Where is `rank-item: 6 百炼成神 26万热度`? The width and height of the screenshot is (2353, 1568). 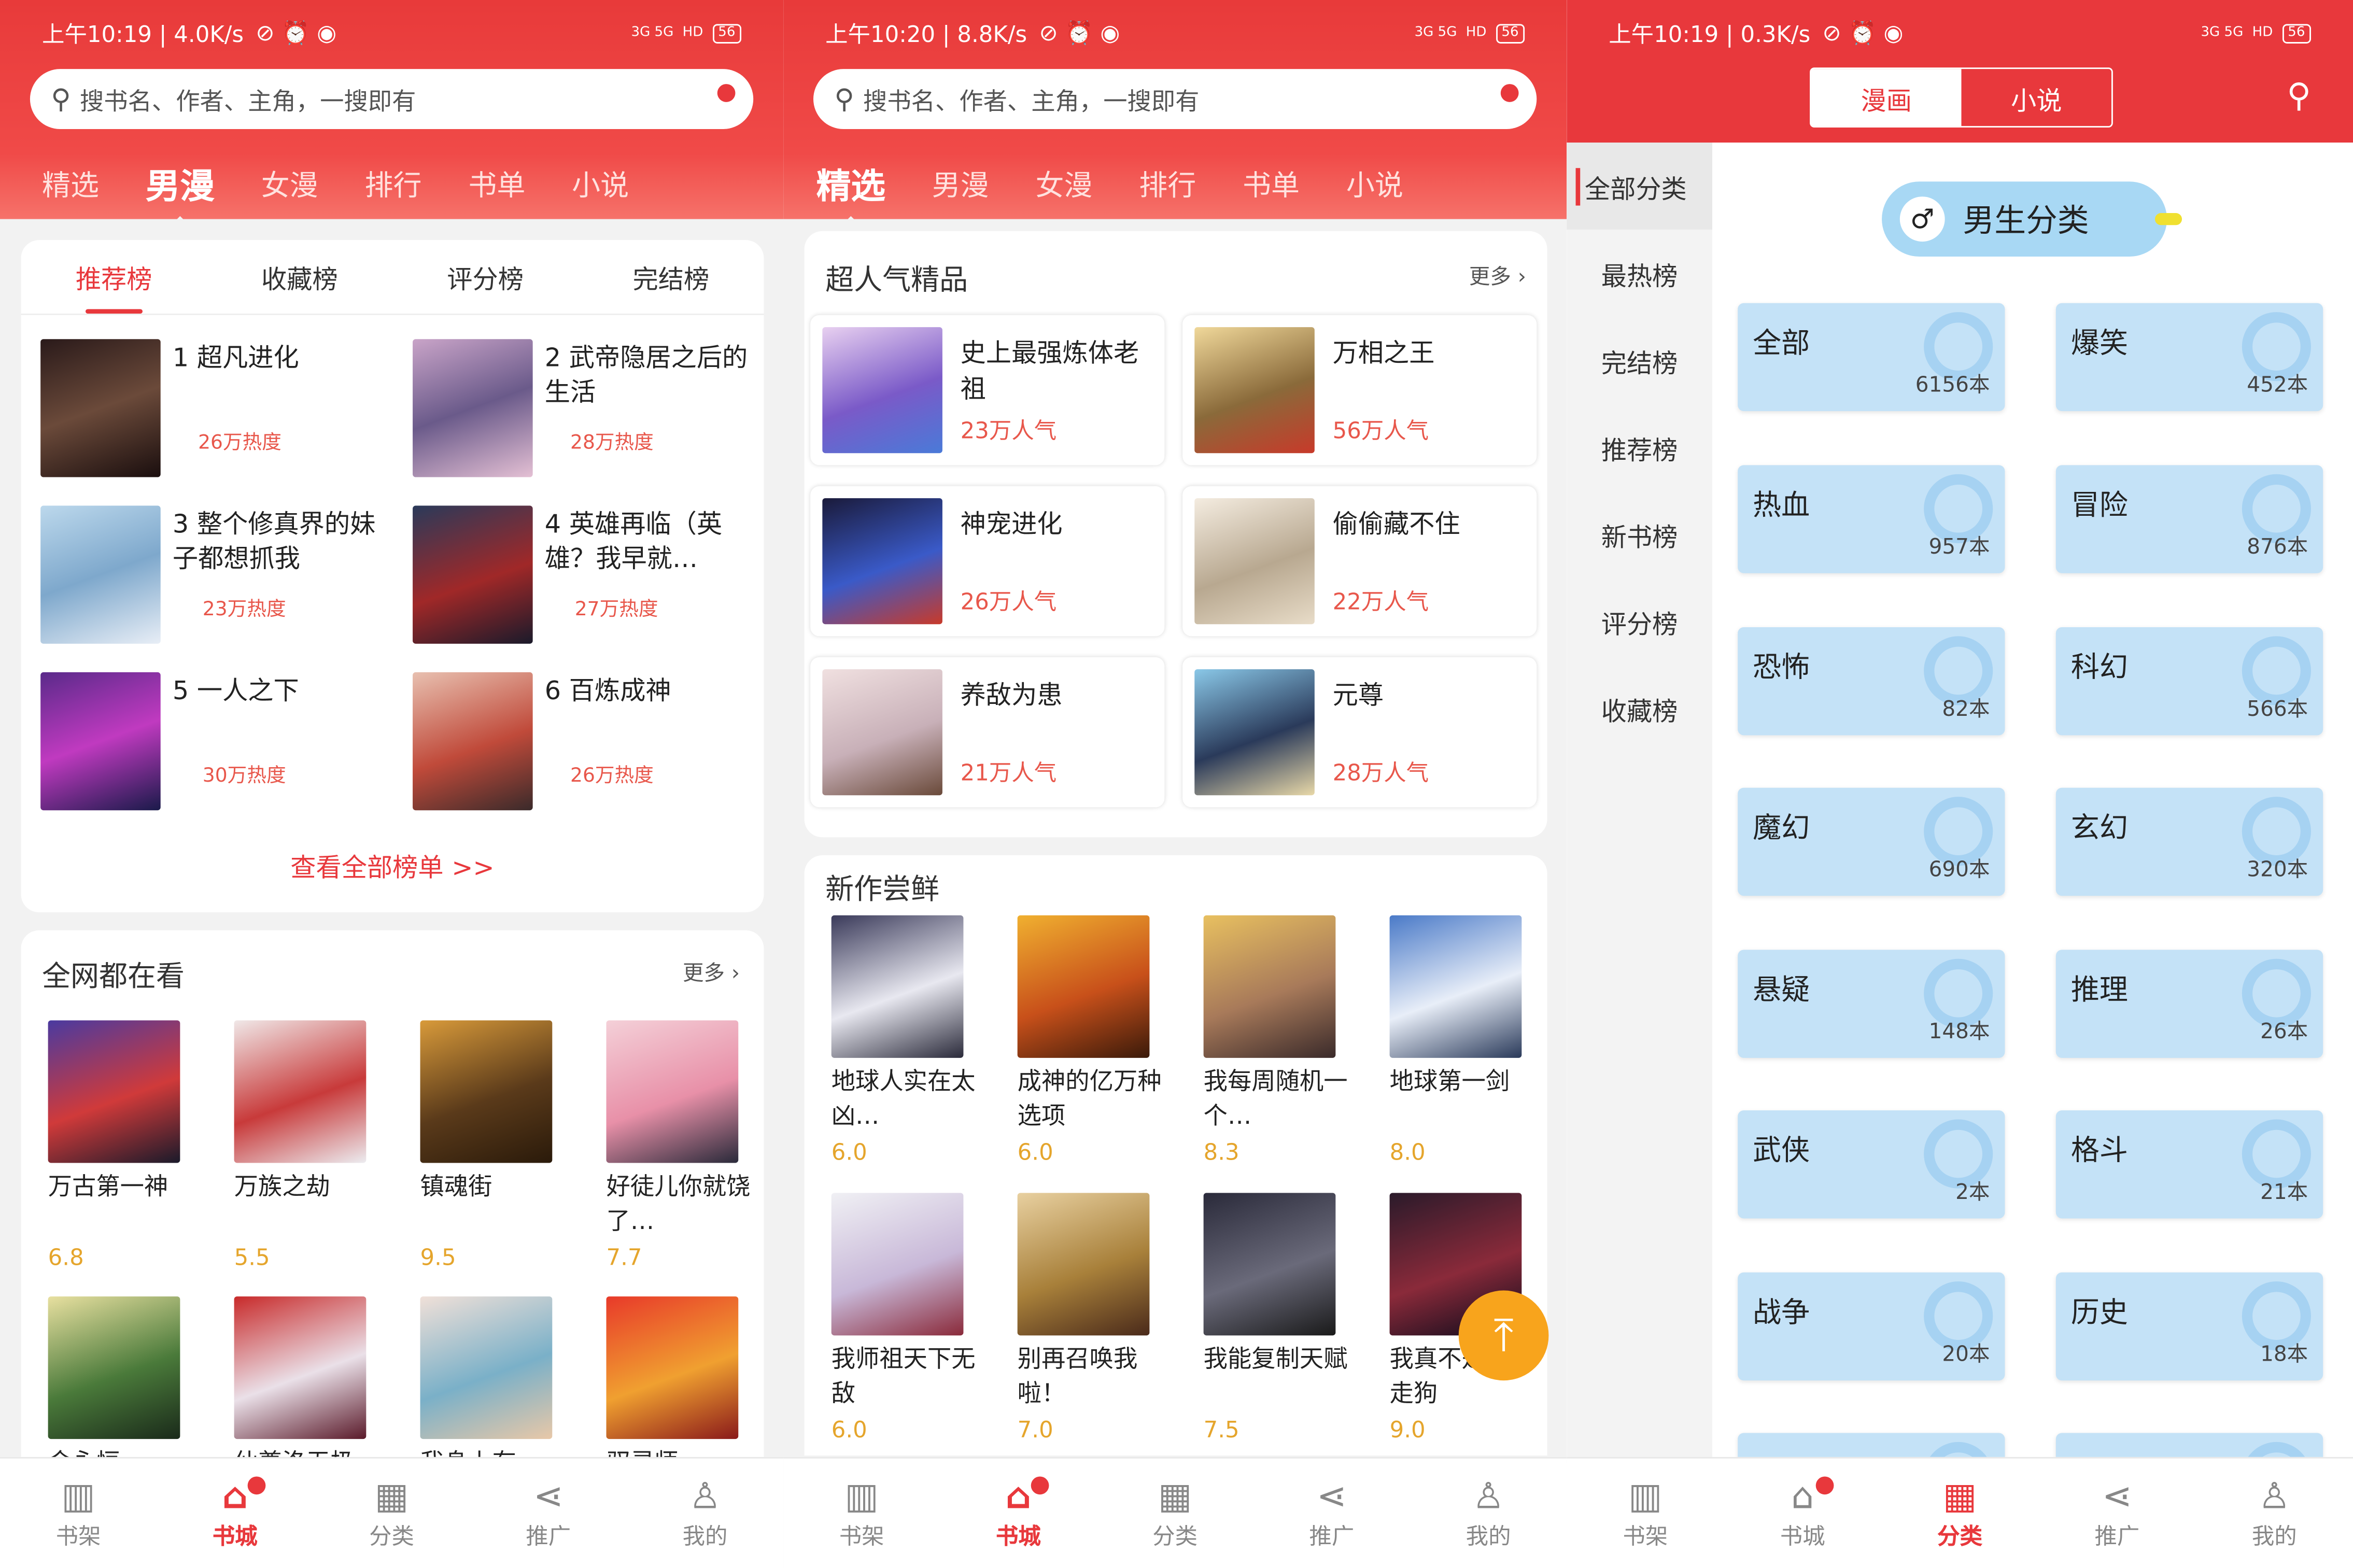 rank-item: 6 百炼成神 26万热度 is located at coordinates (589, 741).